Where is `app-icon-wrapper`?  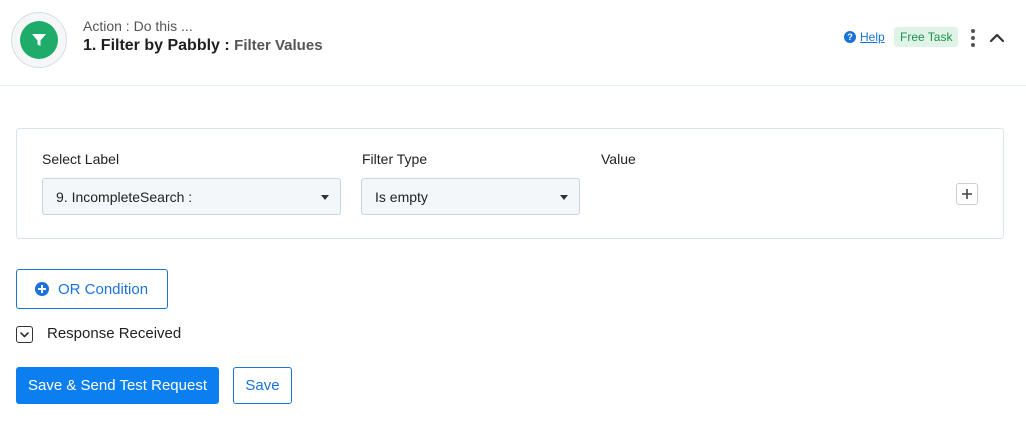 app-icon-wrapper is located at coordinates (39, 40).